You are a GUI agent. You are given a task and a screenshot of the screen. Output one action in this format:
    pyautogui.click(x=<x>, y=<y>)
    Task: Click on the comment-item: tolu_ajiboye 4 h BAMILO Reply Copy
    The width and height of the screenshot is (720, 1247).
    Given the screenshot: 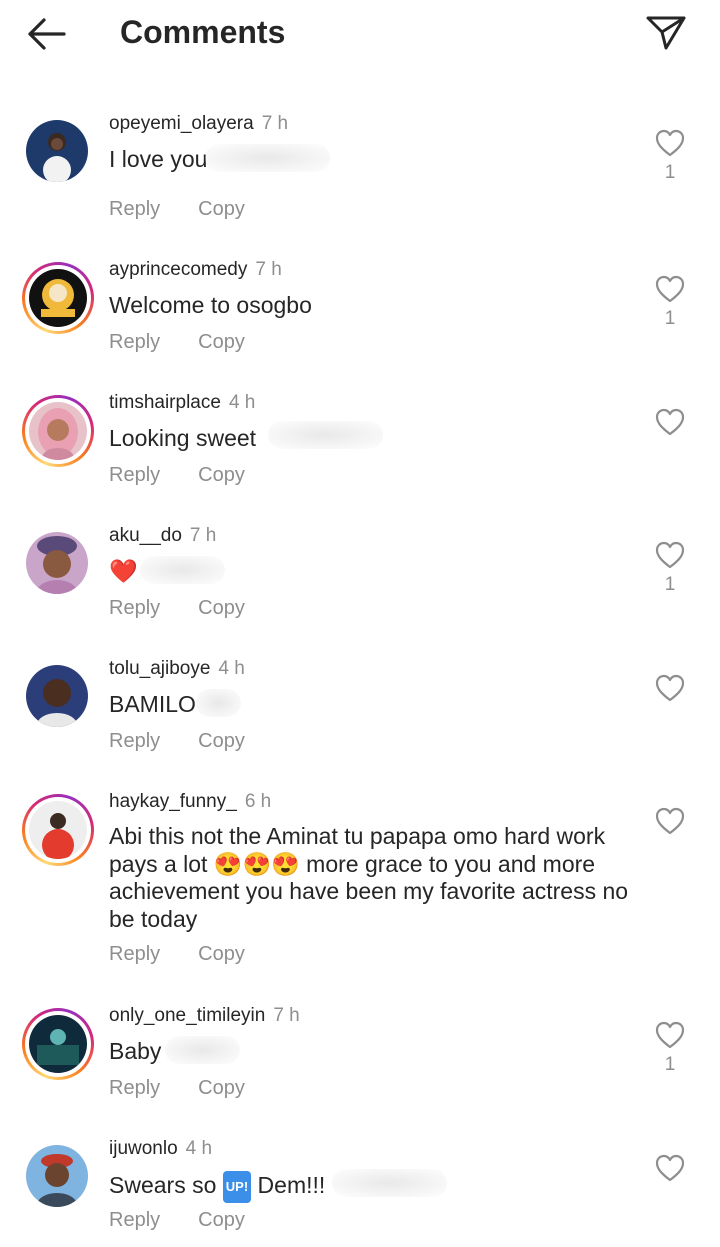 What is the action you would take?
    pyautogui.click(x=360, y=715)
    